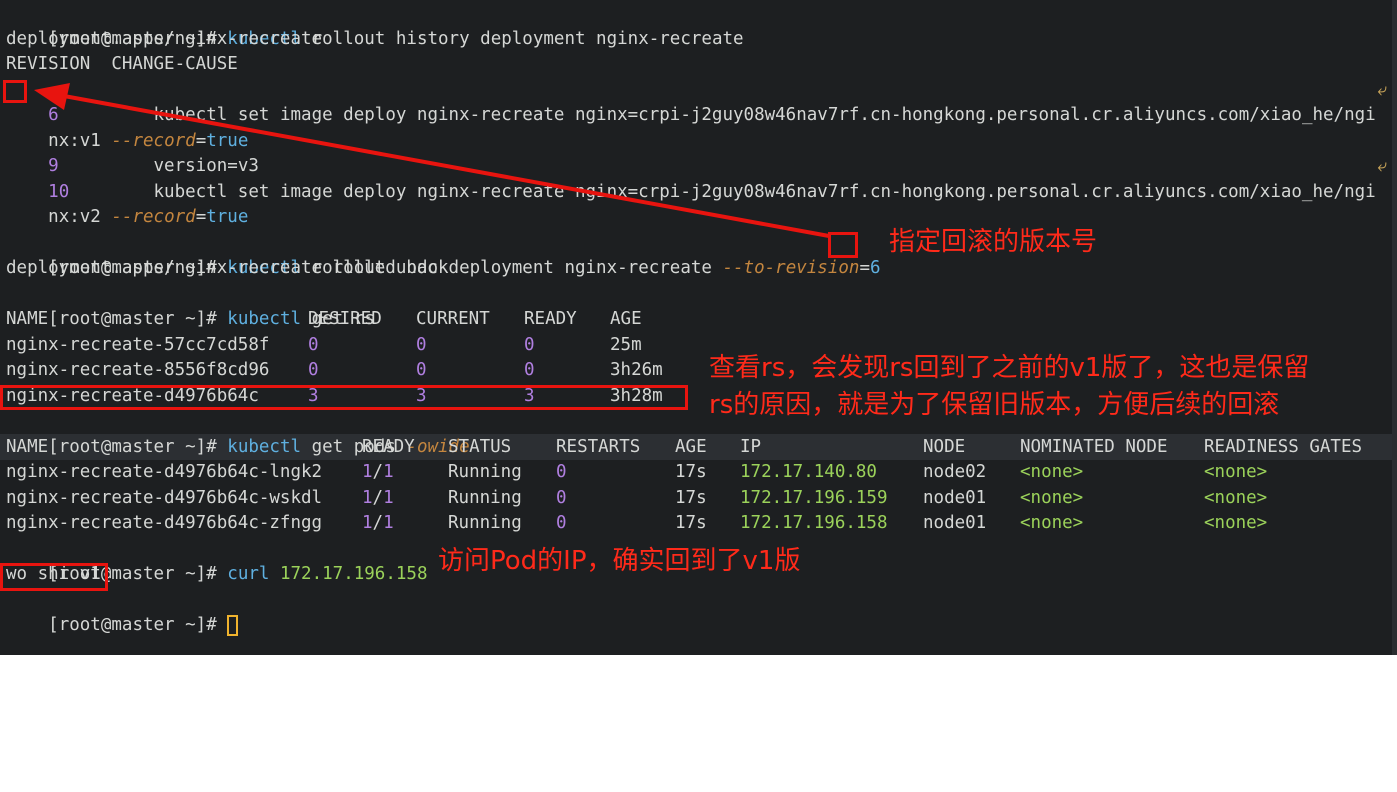 The width and height of the screenshot is (1397, 792). I want to click on pod-annotation: 访问Pod的IP，确实回到了v1版, so click(619, 561).